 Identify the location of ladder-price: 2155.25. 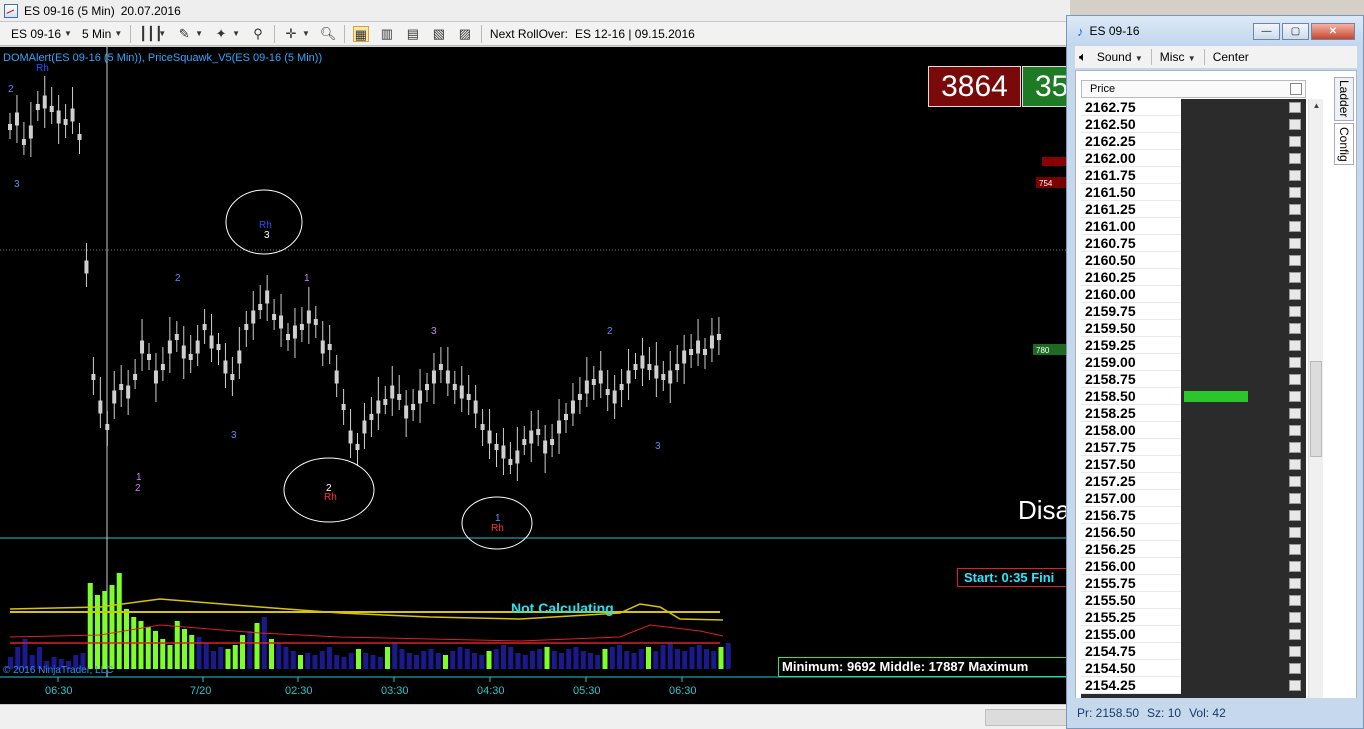
(1131, 617).